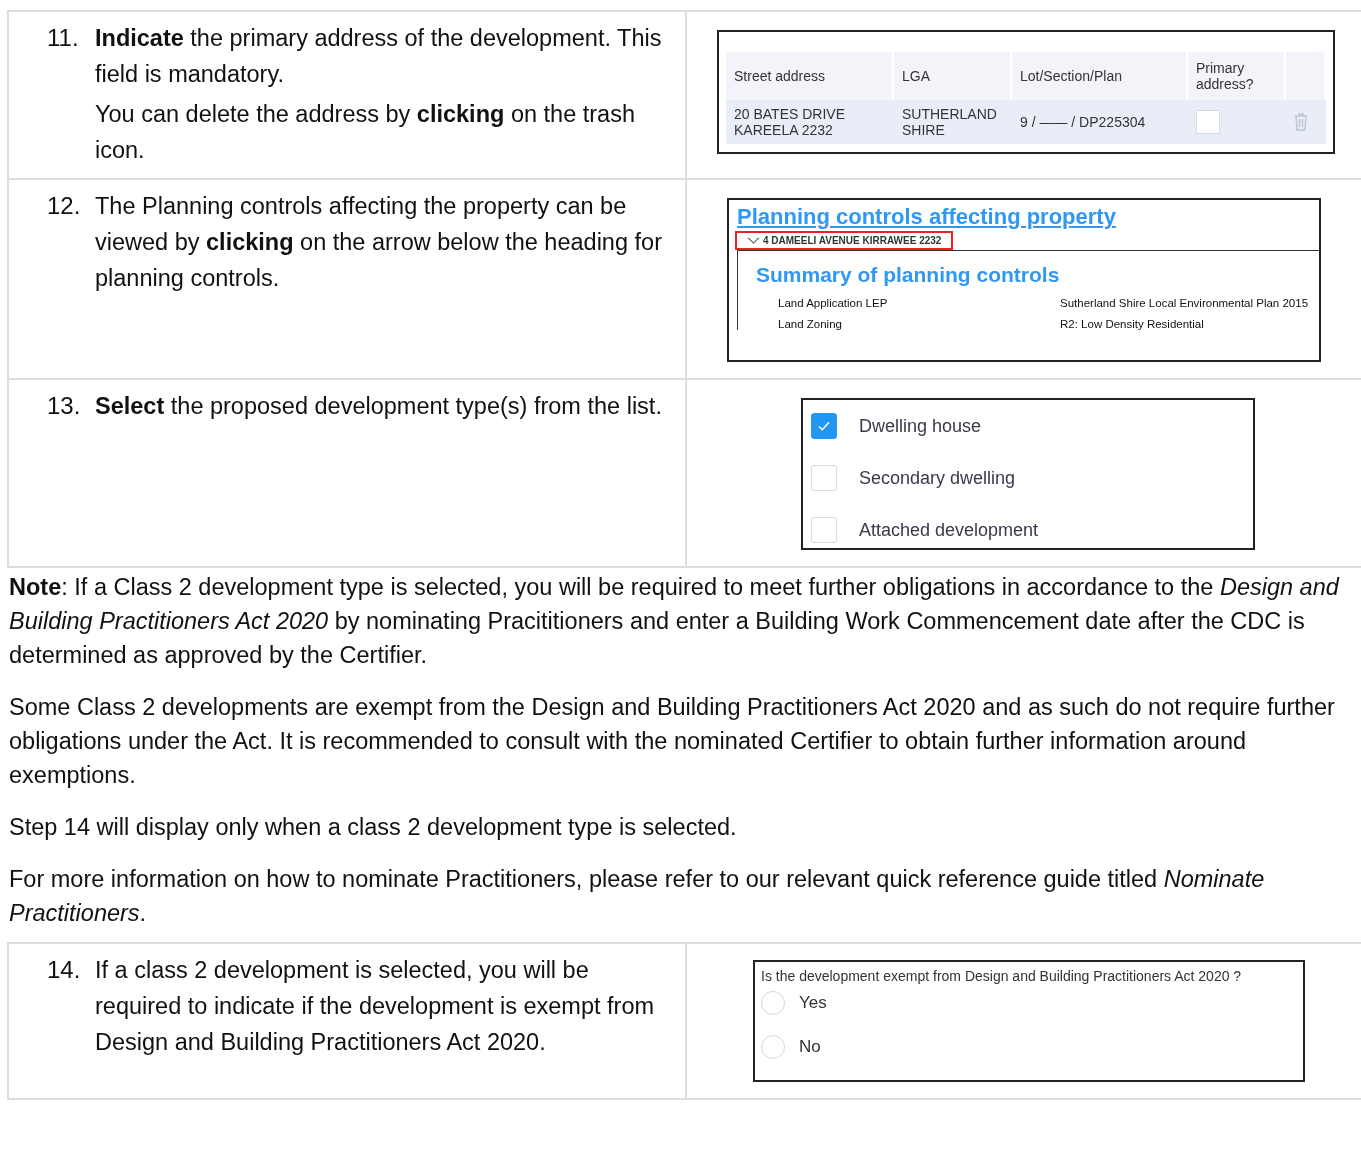 Image resolution: width=1361 pixels, height=1157 pixels. I want to click on radio-label: No, so click(810, 1047).